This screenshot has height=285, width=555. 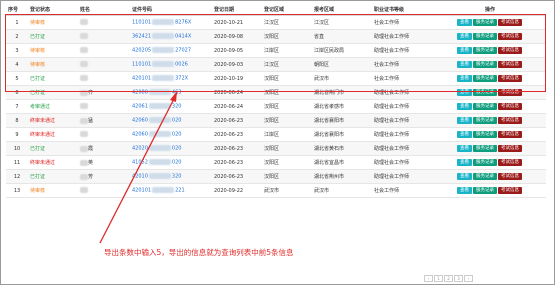 I want to click on id-start: 420101, so click(x=142, y=78).